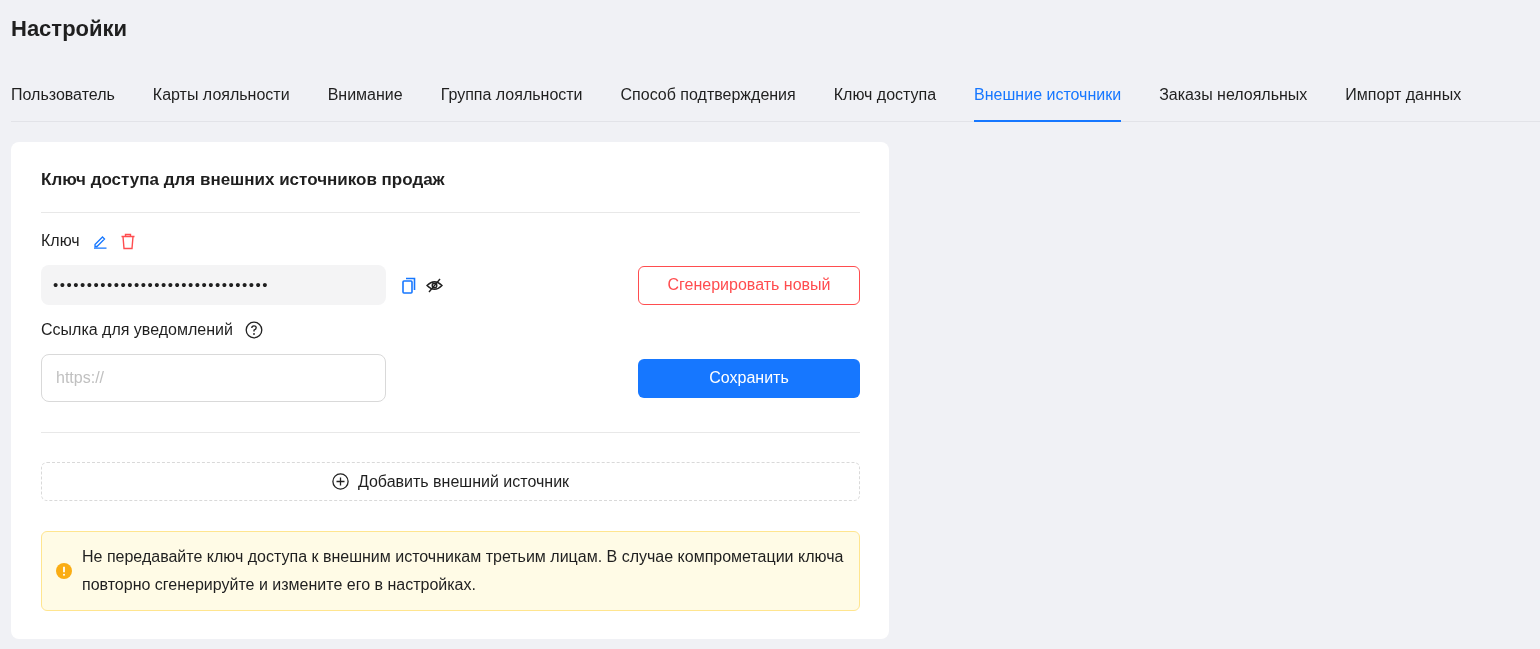  Describe the element at coordinates (708, 103) in the screenshot. I see `tab: Способ подтверждения` at that location.